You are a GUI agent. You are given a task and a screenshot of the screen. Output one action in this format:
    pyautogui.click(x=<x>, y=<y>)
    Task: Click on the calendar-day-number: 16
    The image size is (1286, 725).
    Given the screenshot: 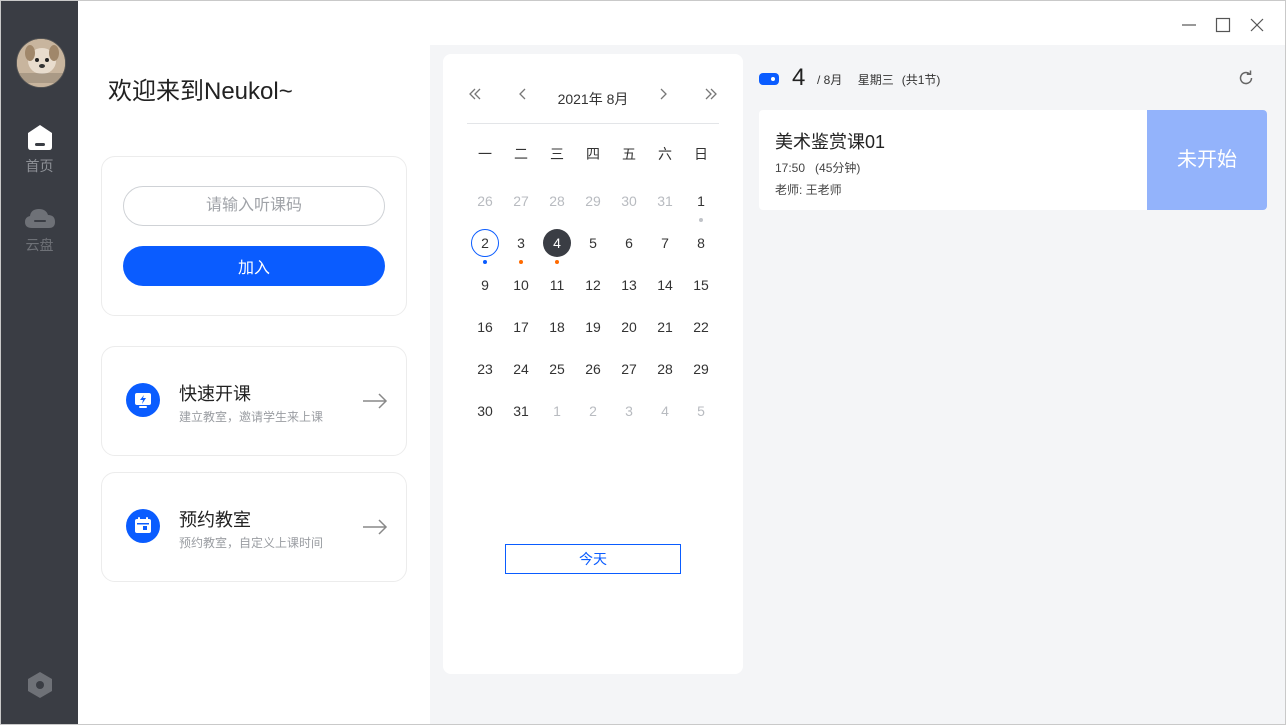 What is the action you would take?
    pyautogui.click(x=485, y=327)
    